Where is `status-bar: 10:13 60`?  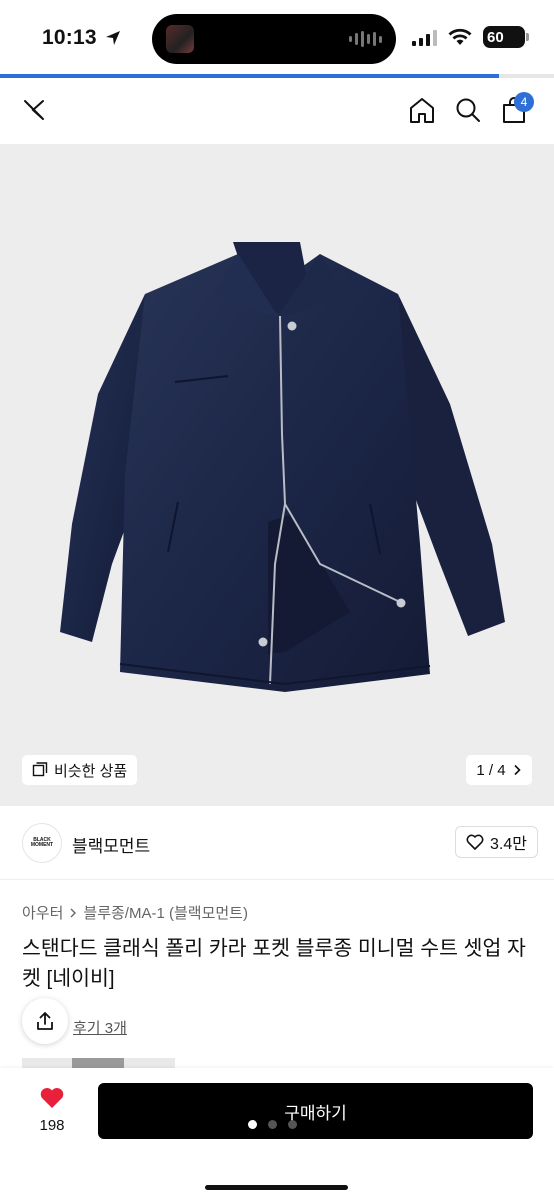
status-bar: 10:13 60 is located at coordinates (277, 38).